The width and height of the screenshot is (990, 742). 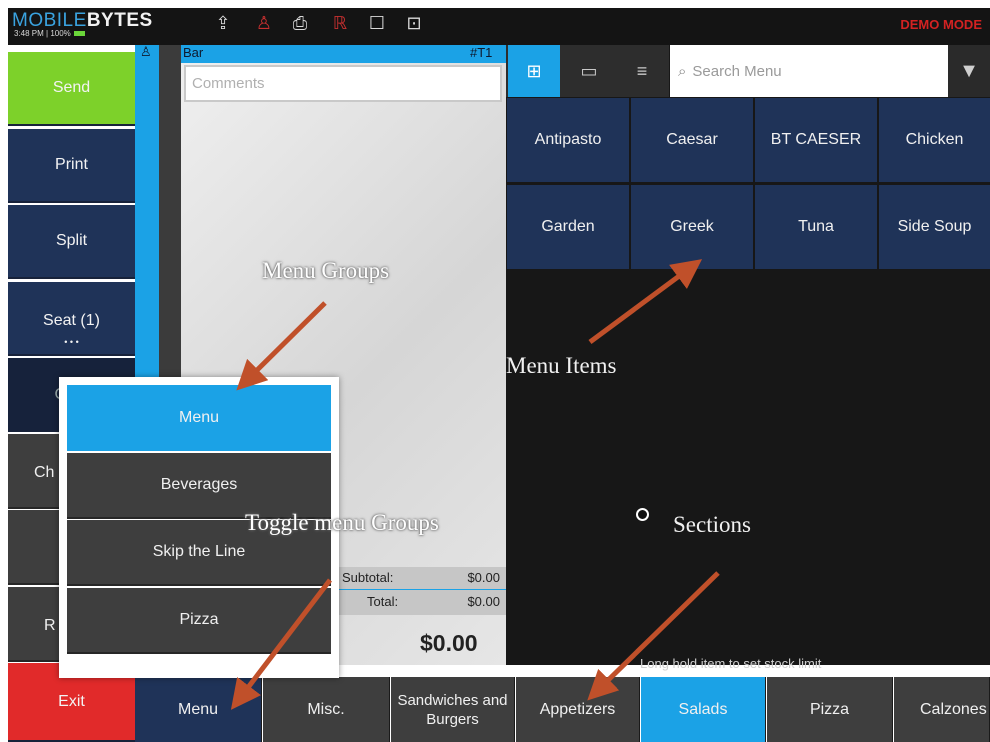 What do you see at coordinates (281, 644) in the screenshot?
I see `arrow-toggle-menu-groups` at bounding box center [281, 644].